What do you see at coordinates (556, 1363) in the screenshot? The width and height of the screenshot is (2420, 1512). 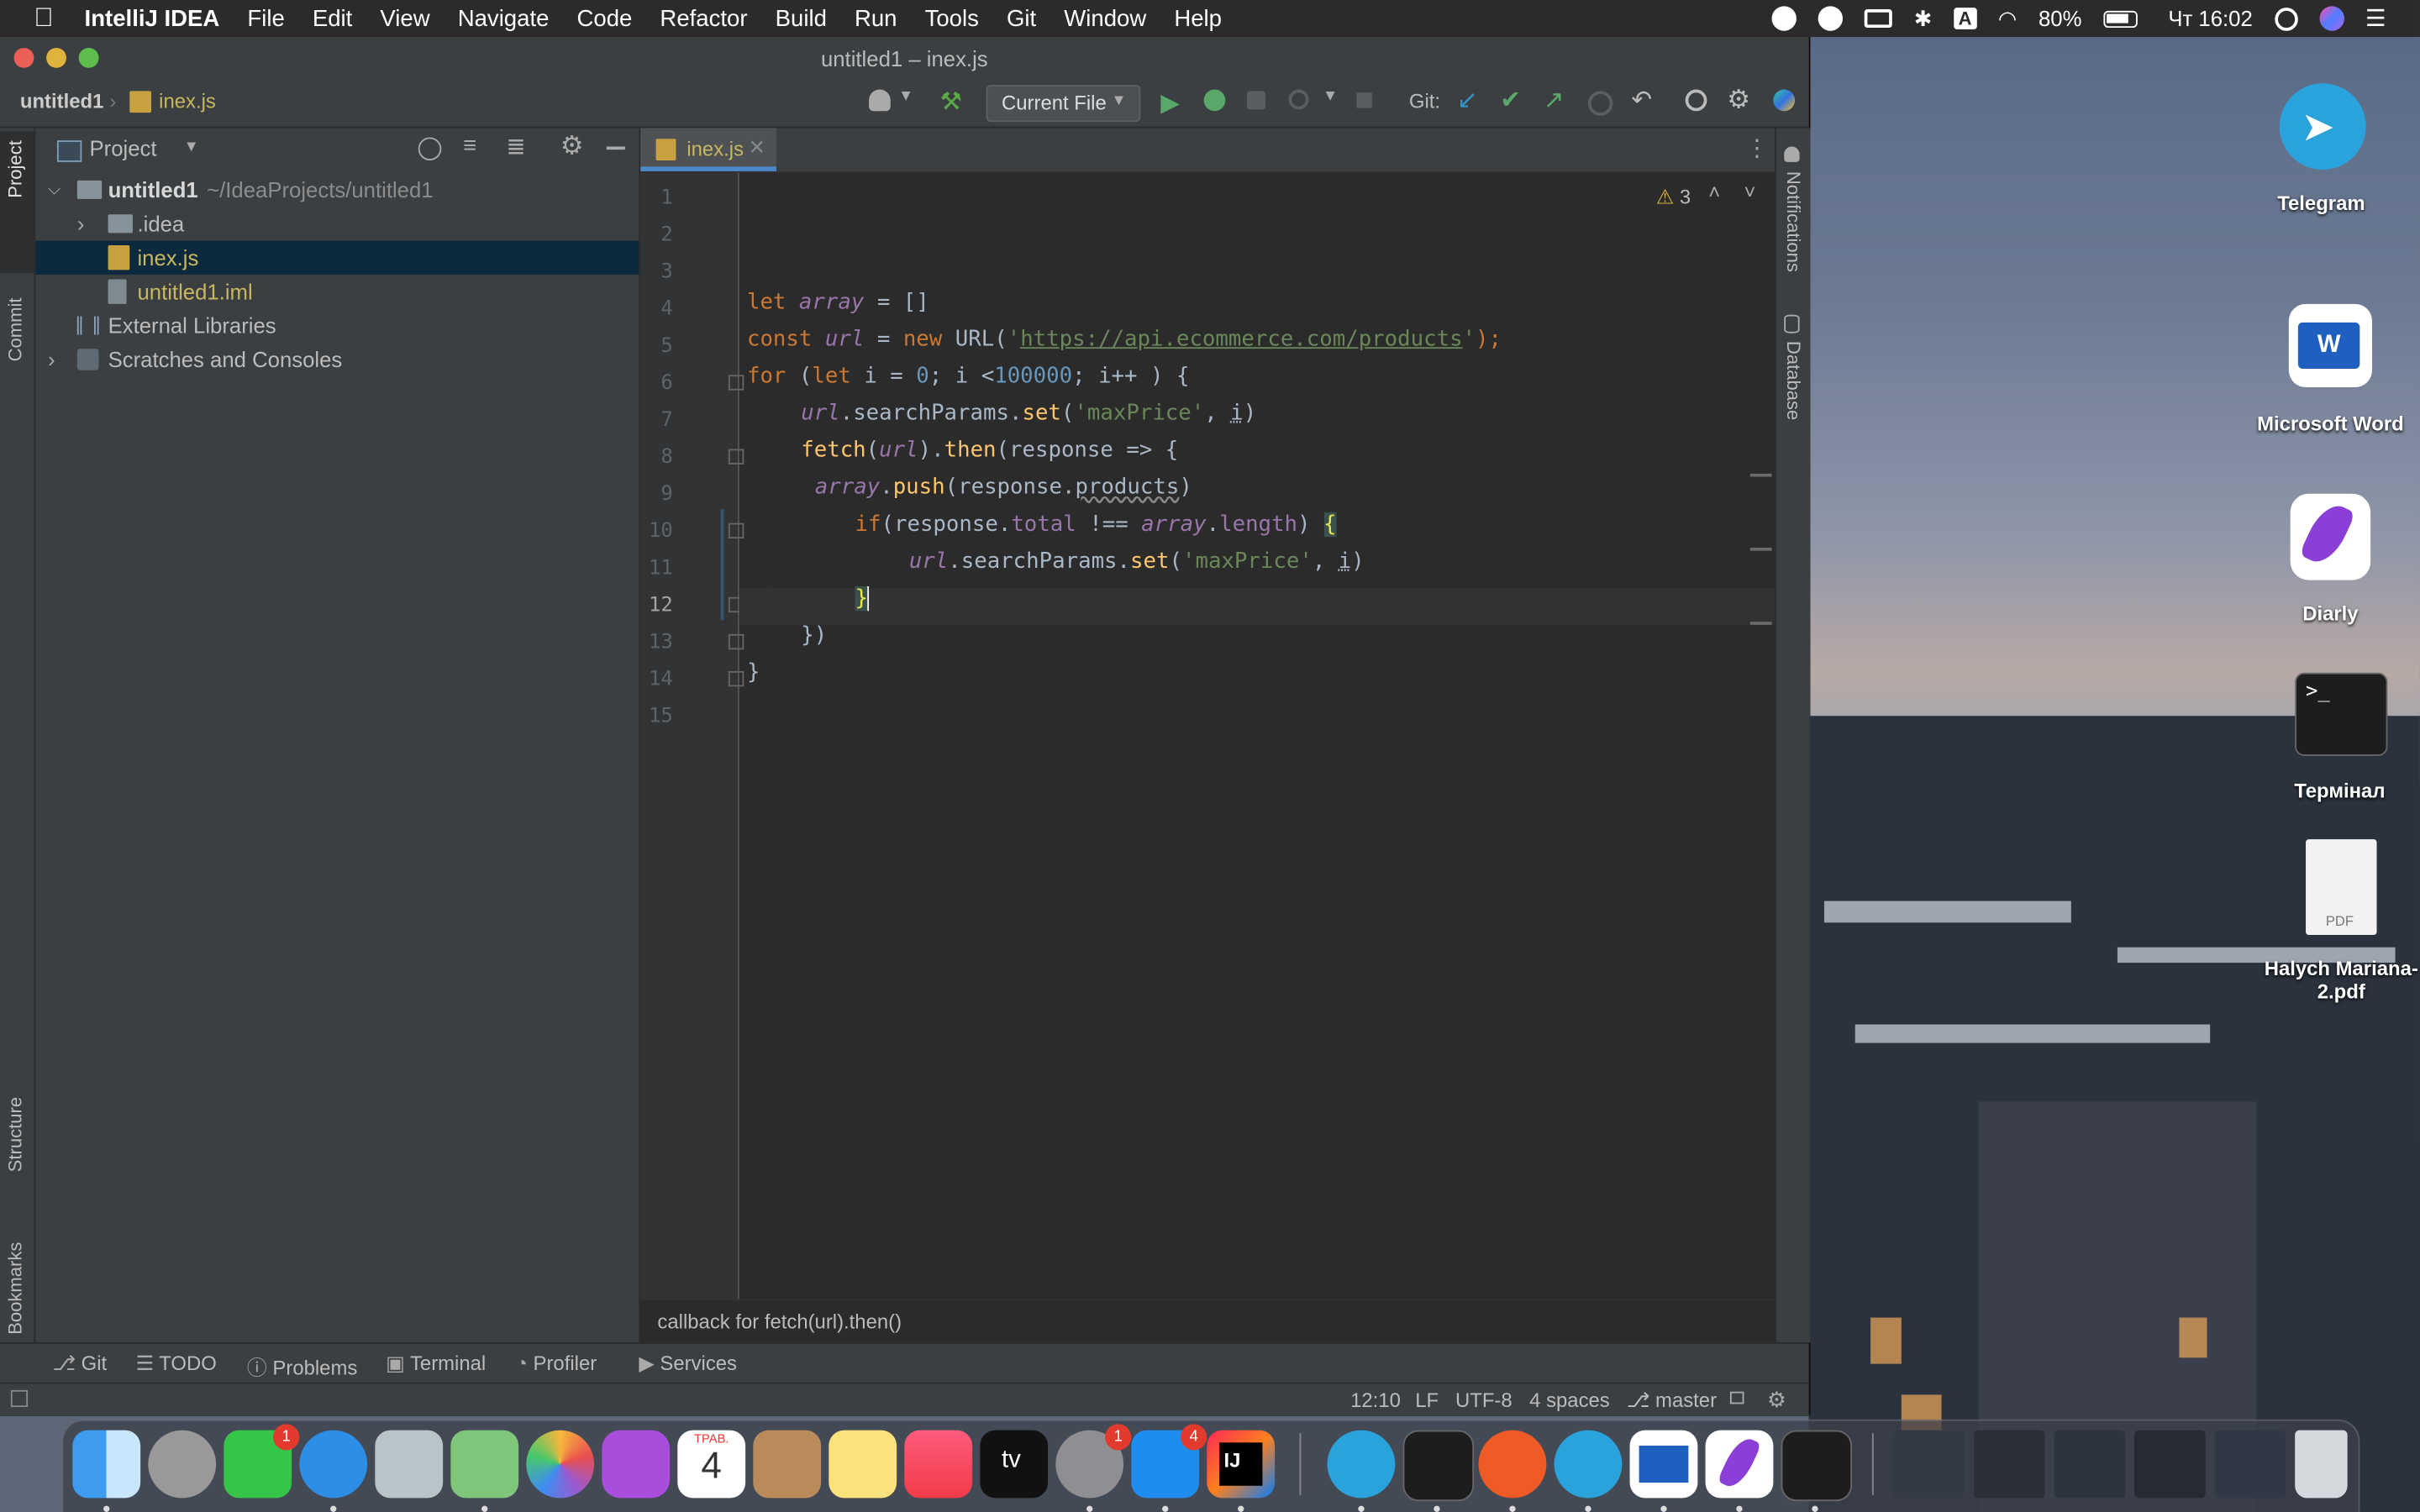 I see `tool-button-profiler: ◔ Profiler` at bounding box center [556, 1363].